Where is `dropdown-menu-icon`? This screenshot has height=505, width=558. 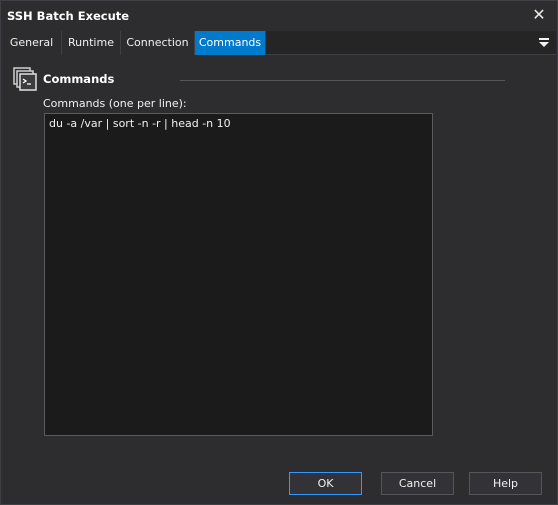 dropdown-menu-icon is located at coordinates (544, 43).